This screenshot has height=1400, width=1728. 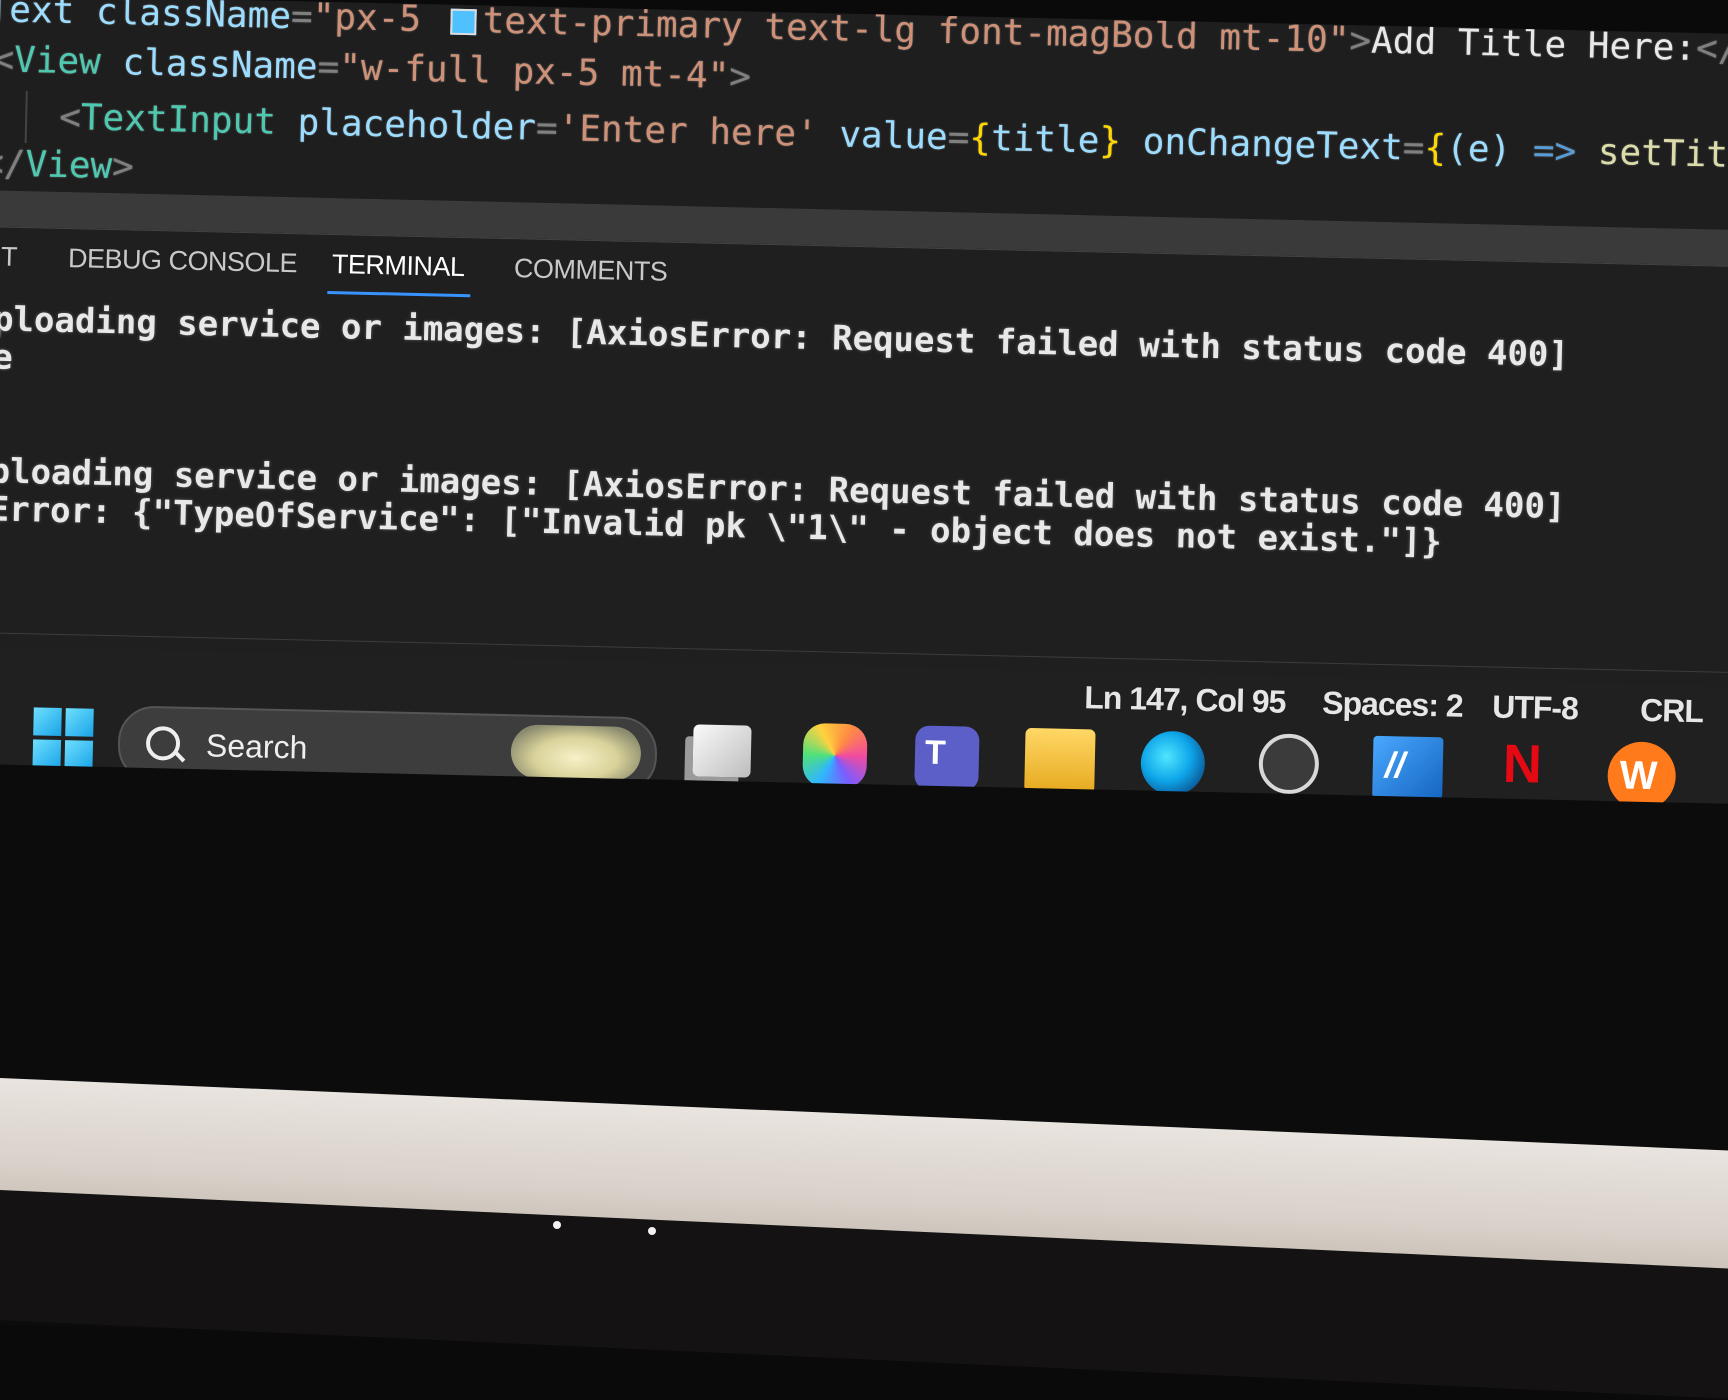 I want to click on string-value: "w-full px-5 mt-4", so click(x=534, y=72).